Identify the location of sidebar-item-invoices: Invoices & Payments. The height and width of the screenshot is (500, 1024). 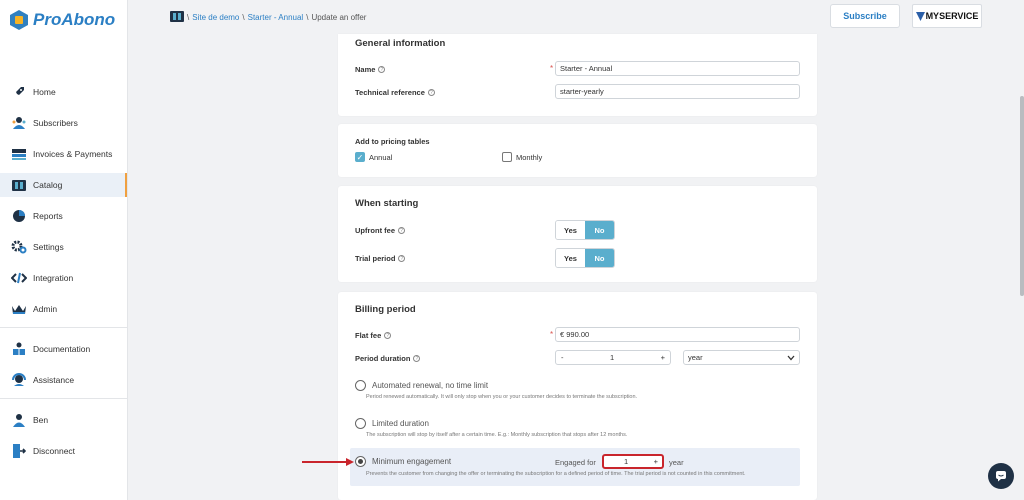
(63, 154).